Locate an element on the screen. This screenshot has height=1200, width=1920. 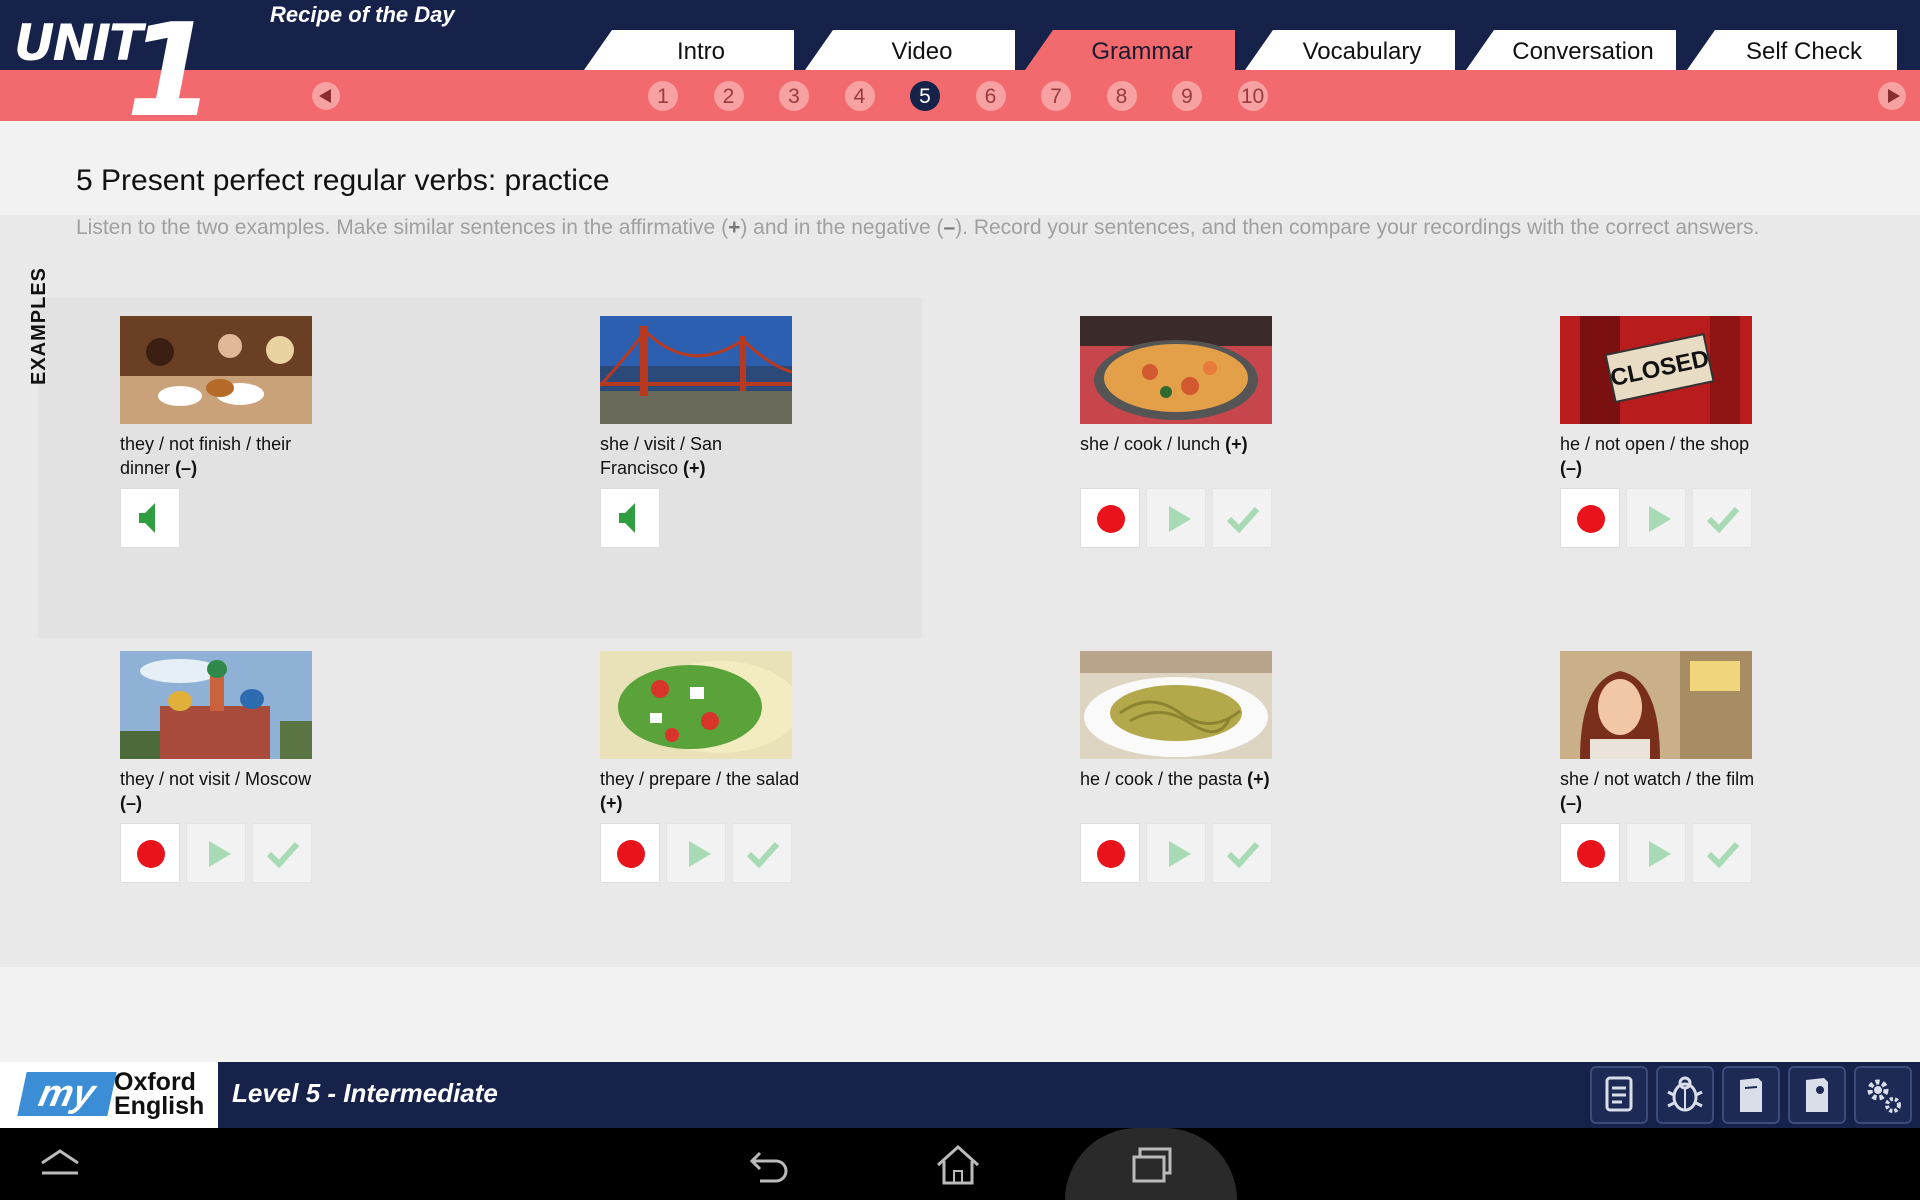
prompt-text: he / cook / the pasta (+) is located at coordinates (1175, 779).